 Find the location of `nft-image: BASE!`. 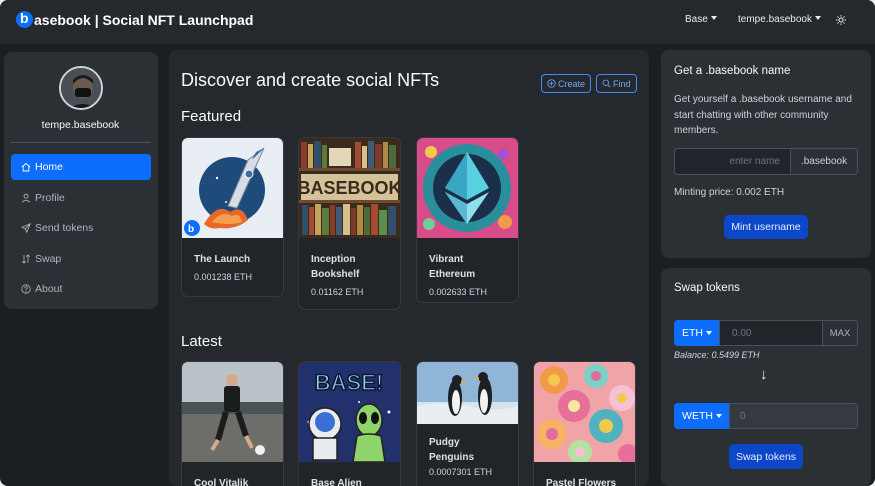

nft-image: BASE! is located at coordinates (349, 412).